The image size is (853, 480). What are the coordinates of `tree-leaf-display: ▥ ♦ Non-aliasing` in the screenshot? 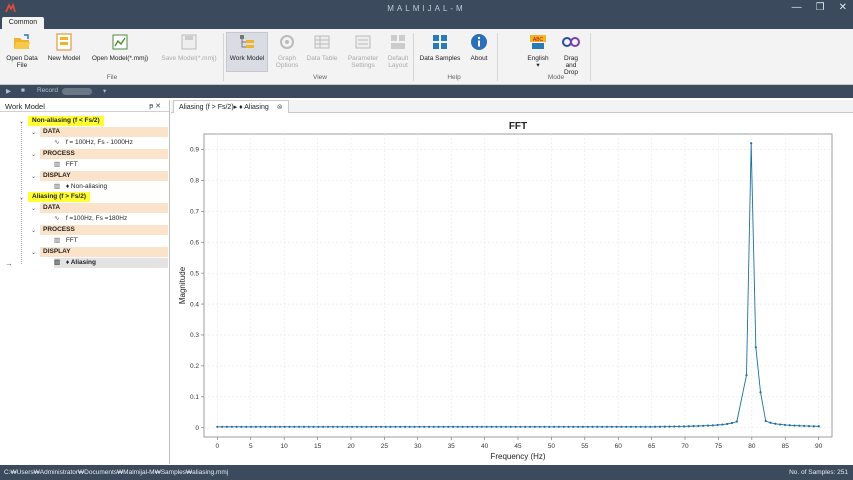 It's located at (80, 187).